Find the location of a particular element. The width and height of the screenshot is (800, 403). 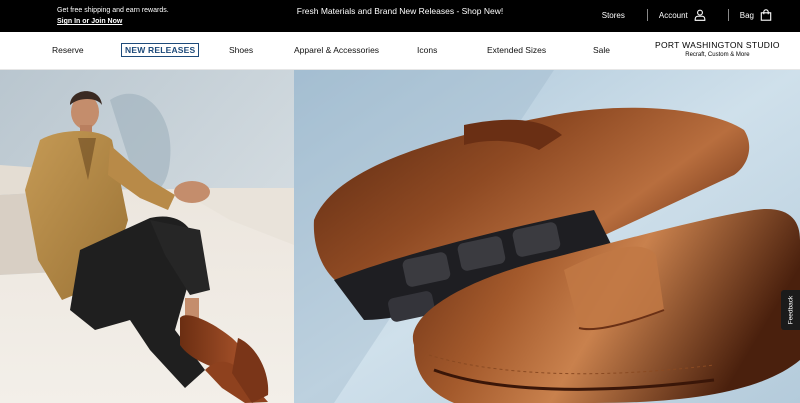

studio-title: PORT WASHINGTON STUDIO is located at coordinates (717, 45).